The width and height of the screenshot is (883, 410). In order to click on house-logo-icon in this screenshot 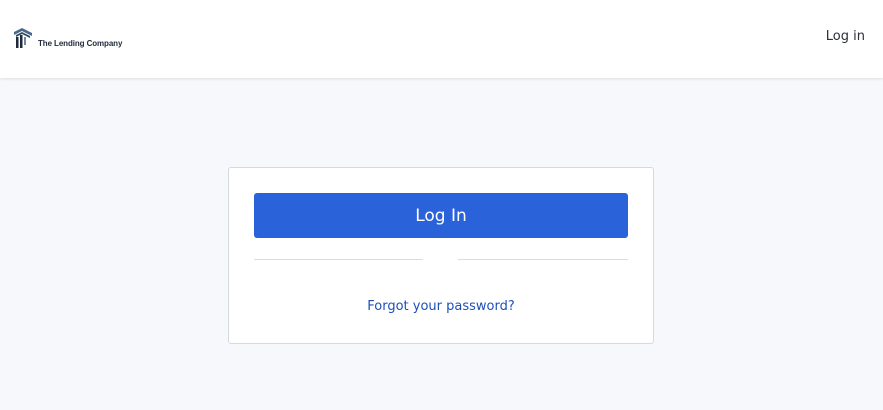, I will do `click(23, 38)`.